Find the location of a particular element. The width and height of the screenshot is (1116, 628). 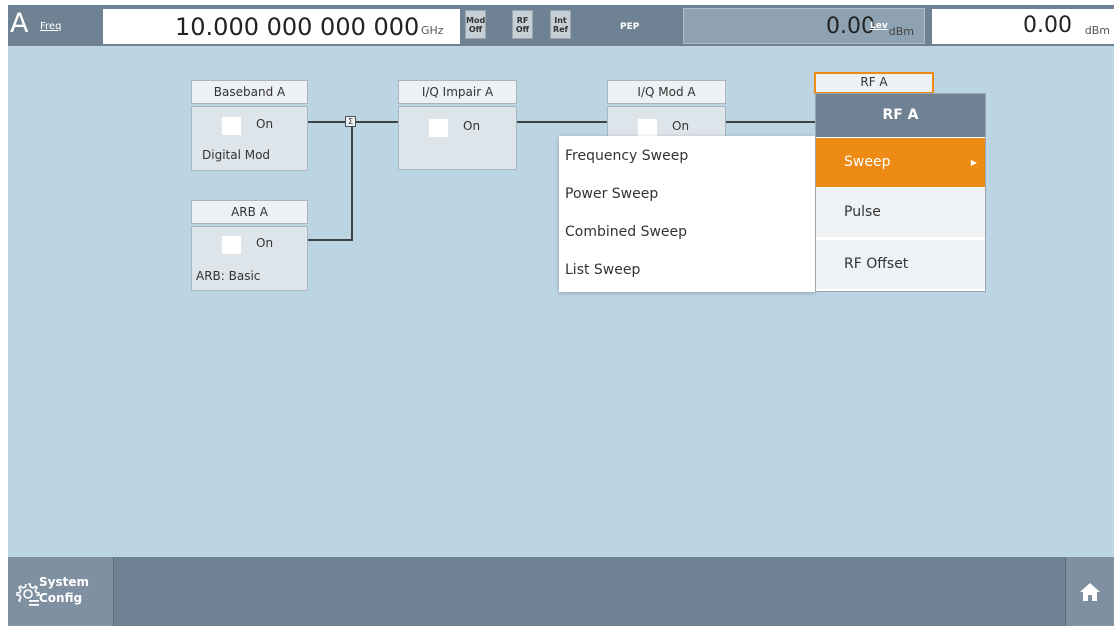

baseband-a-checkbox is located at coordinates (231, 126).